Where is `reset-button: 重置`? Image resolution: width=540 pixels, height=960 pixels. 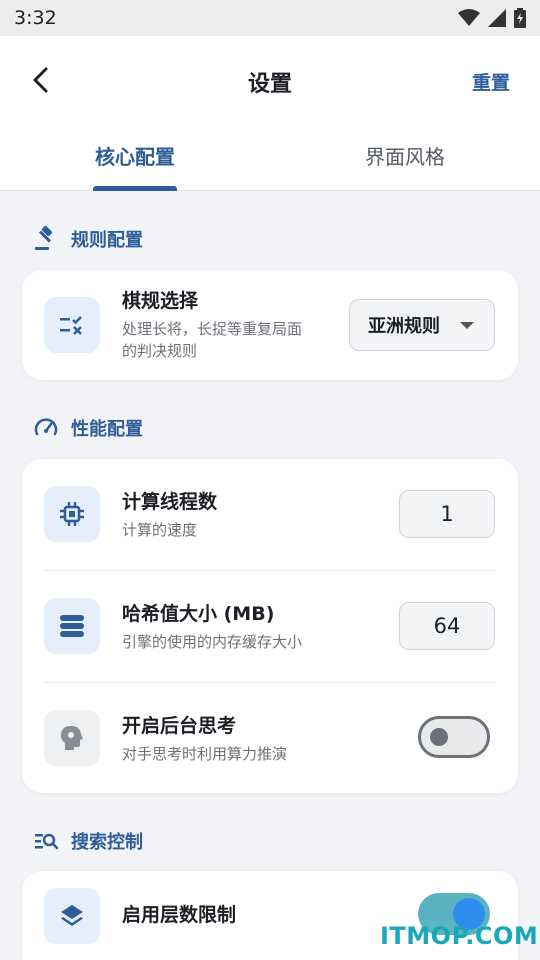
reset-button: 重置 is located at coordinates (491, 81).